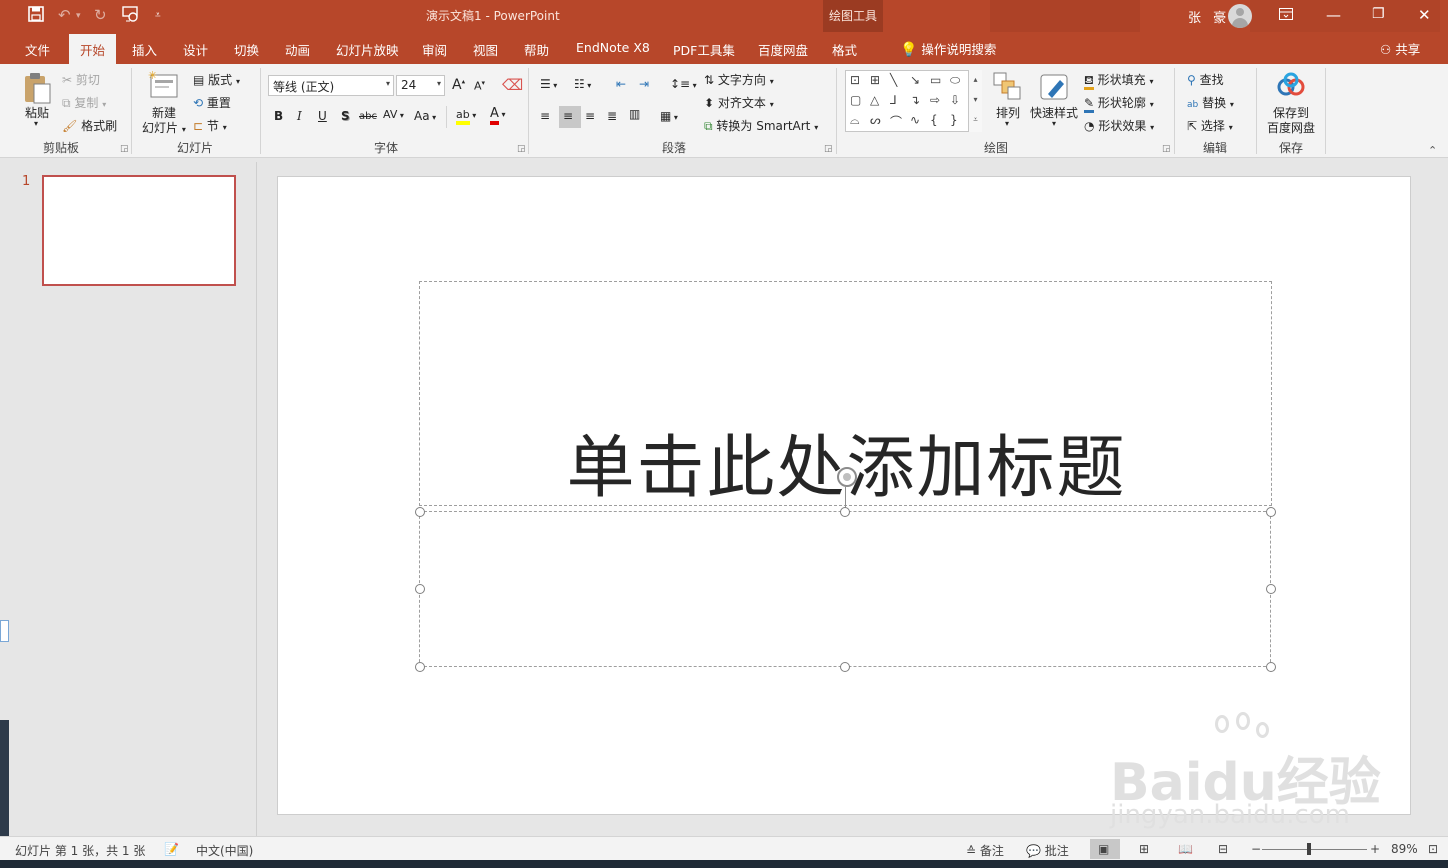  What do you see at coordinates (393, 114) in the screenshot?
I see `character-spacing-button: AV ▾` at bounding box center [393, 114].